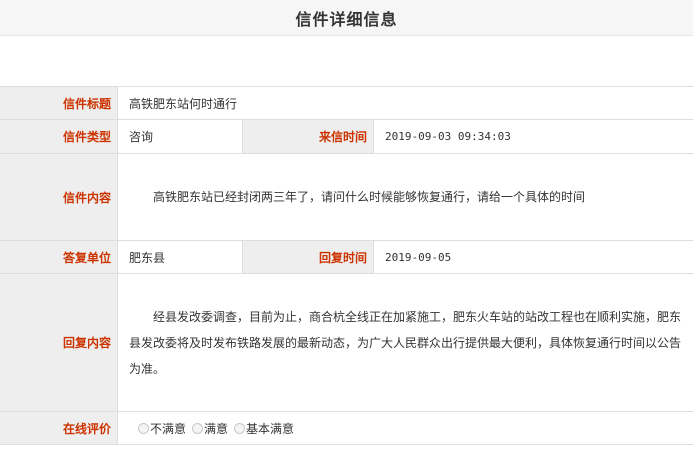 This screenshot has height=456, width=693. I want to click on page-header: 信件详细信息, so click(346, 18).